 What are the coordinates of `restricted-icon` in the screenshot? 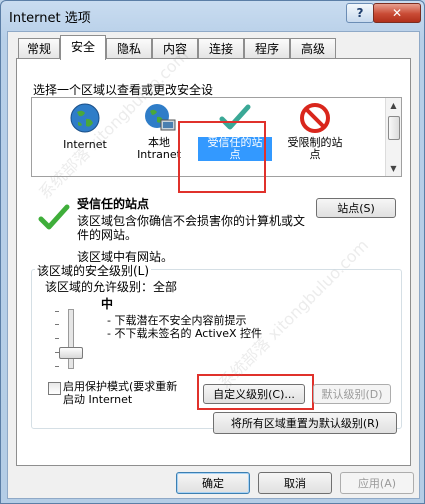 It's located at (315, 118).